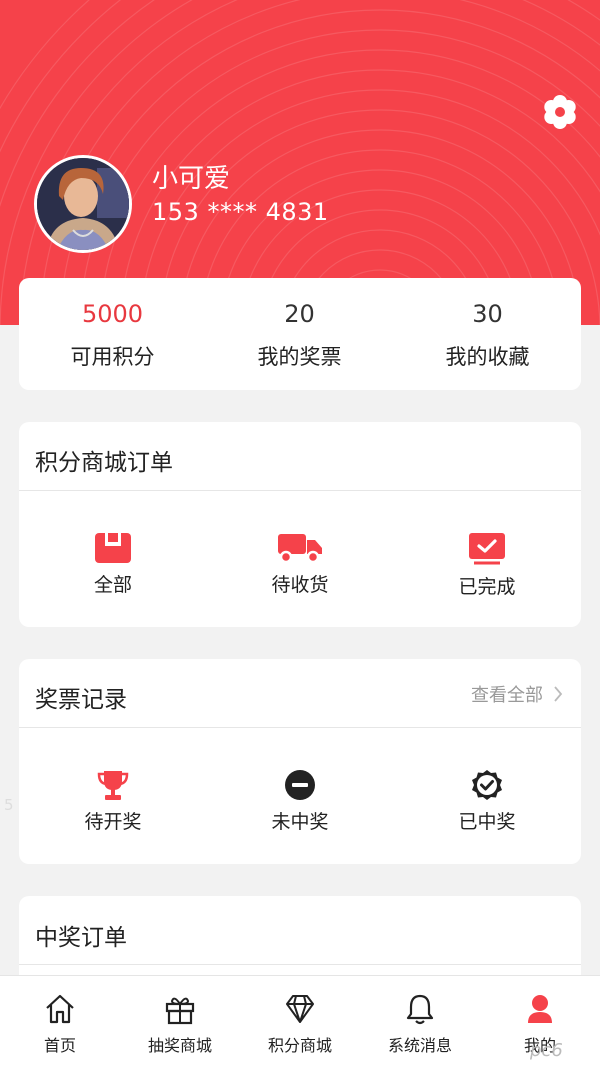 The image size is (600, 1070). What do you see at coordinates (300, 785) in the screenshot?
I see `minus-circle-icon` at bounding box center [300, 785].